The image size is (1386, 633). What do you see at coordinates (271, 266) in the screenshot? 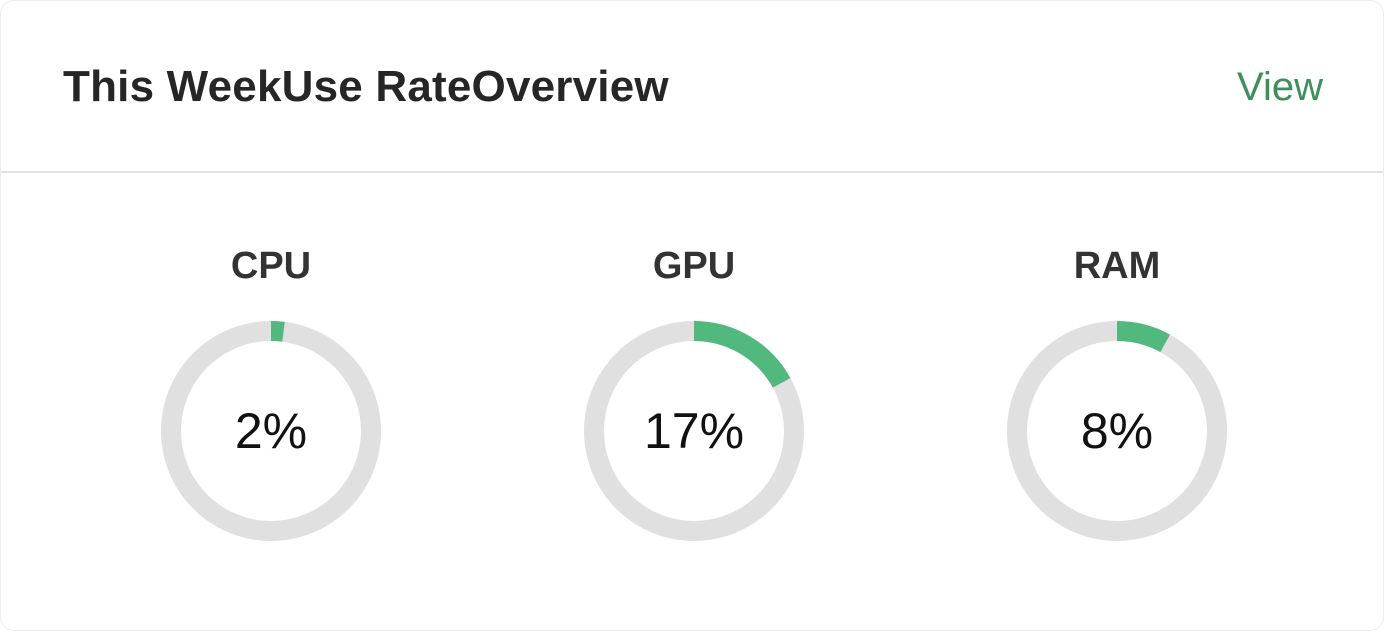
I see `gauge-label-cpu: CPU` at bounding box center [271, 266].